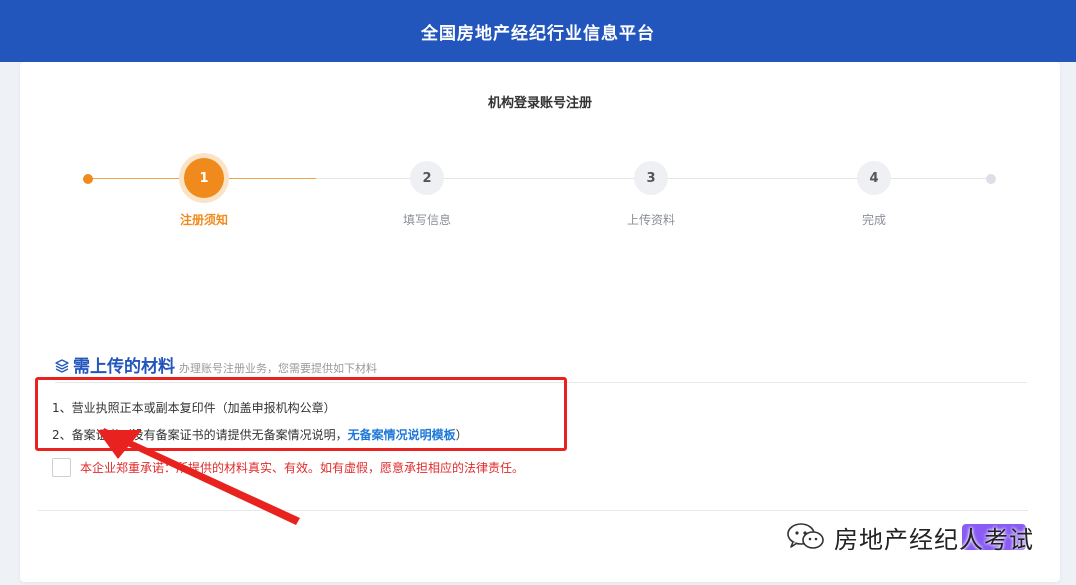 The width and height of the screenshot is (1076, 585). What do you see at coordinates (806, 538) in the screenshot?
I see `wechat-icon` at bounding box center [806, 538].